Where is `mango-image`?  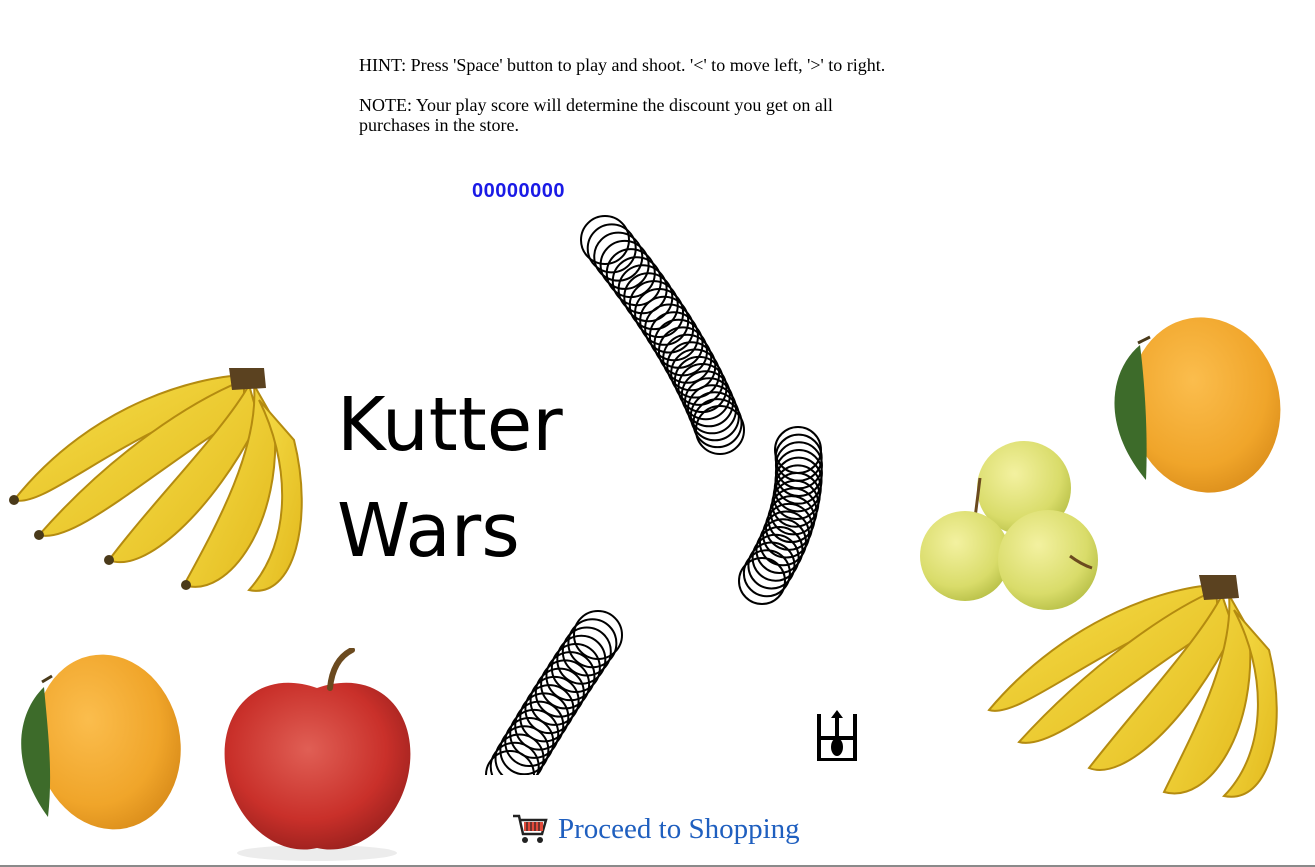
mango-image is located at coordinates (101, 742).